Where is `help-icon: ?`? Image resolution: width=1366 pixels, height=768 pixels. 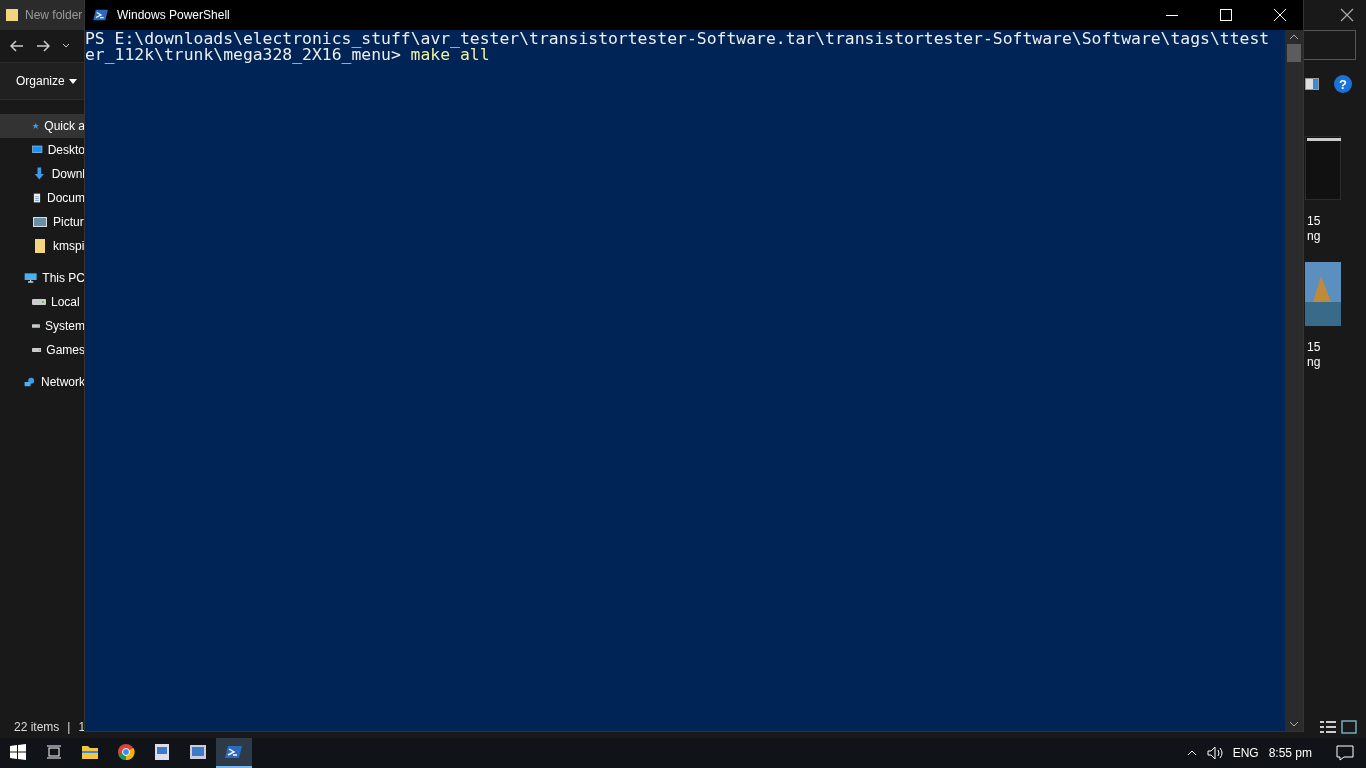 help-icon: ? is located at coordinates (1343, 84).